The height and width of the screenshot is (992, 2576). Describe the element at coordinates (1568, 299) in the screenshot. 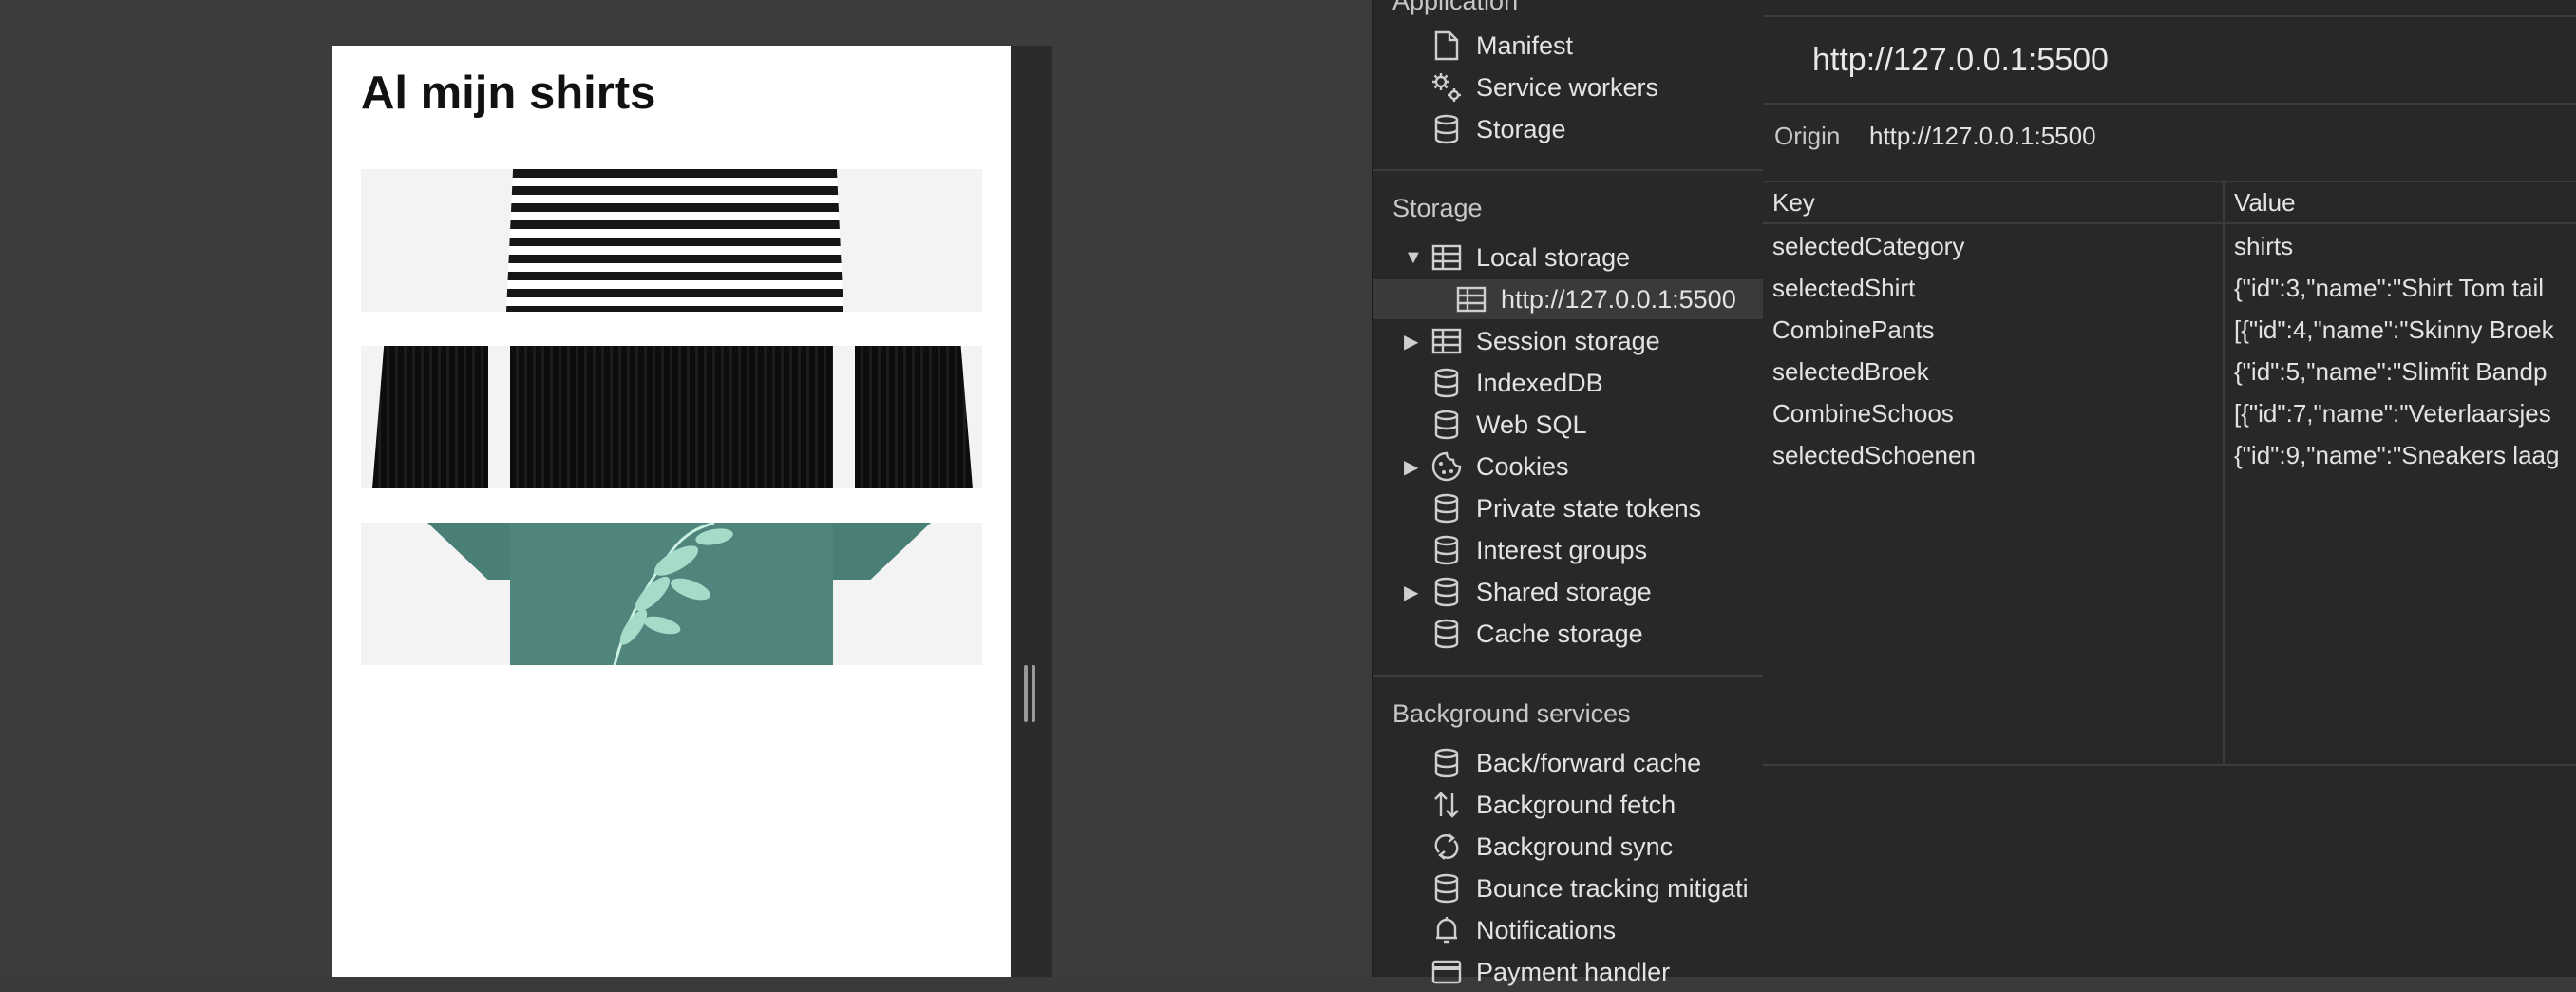

I see `sidebar-item-local-storage-origin: http://127.0.0.1:5500` at that location.